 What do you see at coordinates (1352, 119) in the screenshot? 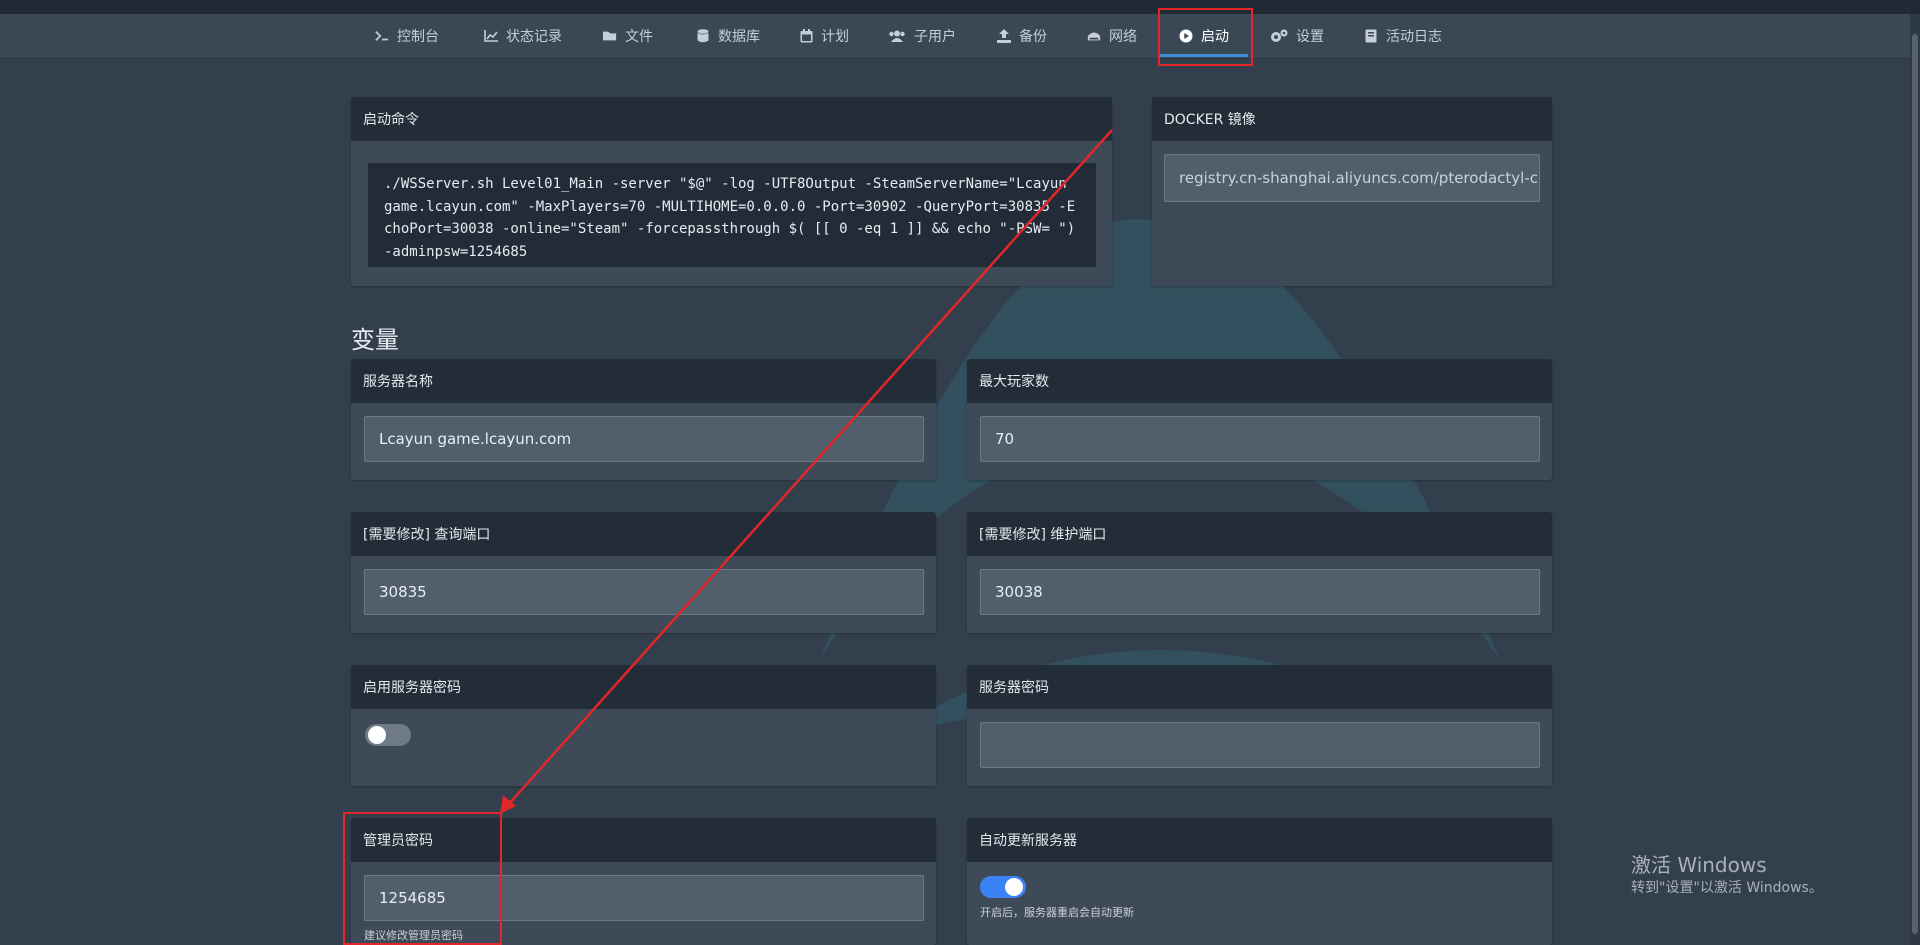
I see `docker-image-title: DOCKER 镜像` at bounding box center [1352, 119].